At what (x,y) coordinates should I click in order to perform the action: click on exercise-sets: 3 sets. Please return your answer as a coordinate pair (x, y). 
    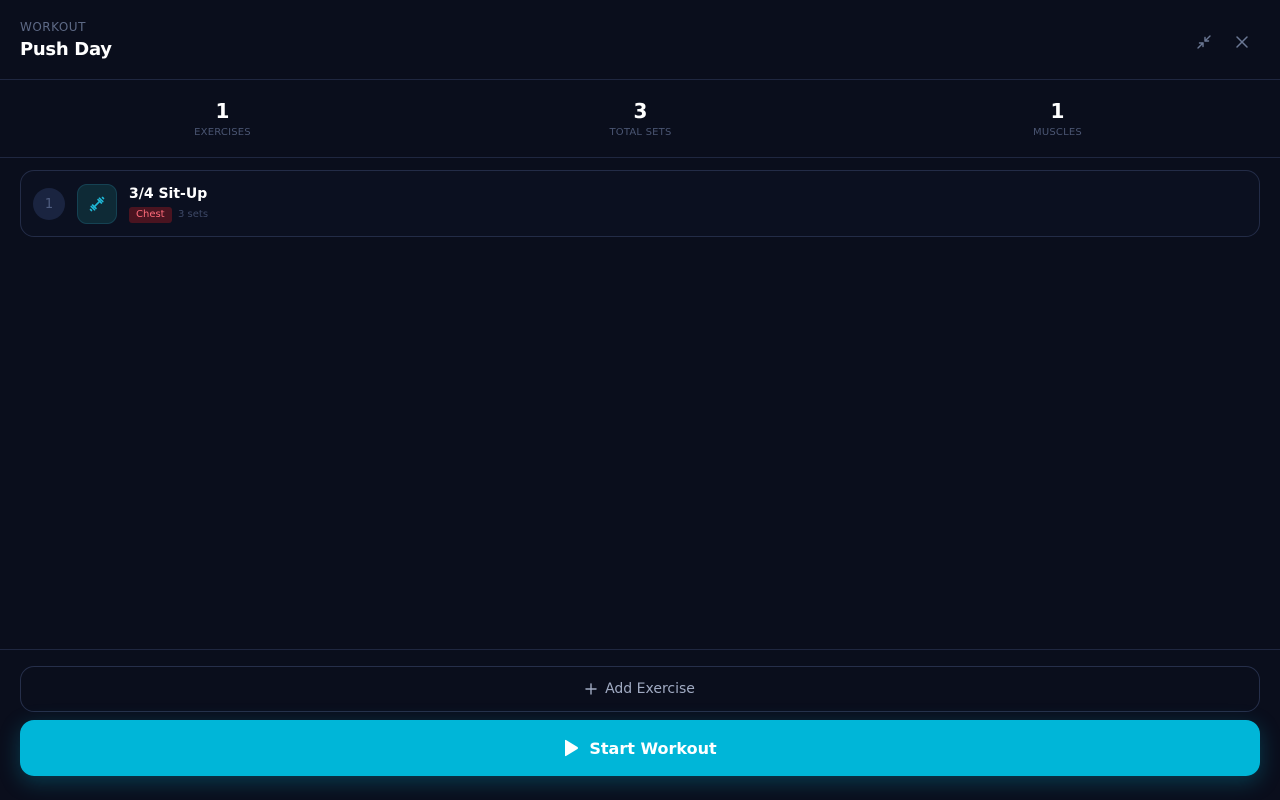
    Looking at the image, I should click on (193, 214).